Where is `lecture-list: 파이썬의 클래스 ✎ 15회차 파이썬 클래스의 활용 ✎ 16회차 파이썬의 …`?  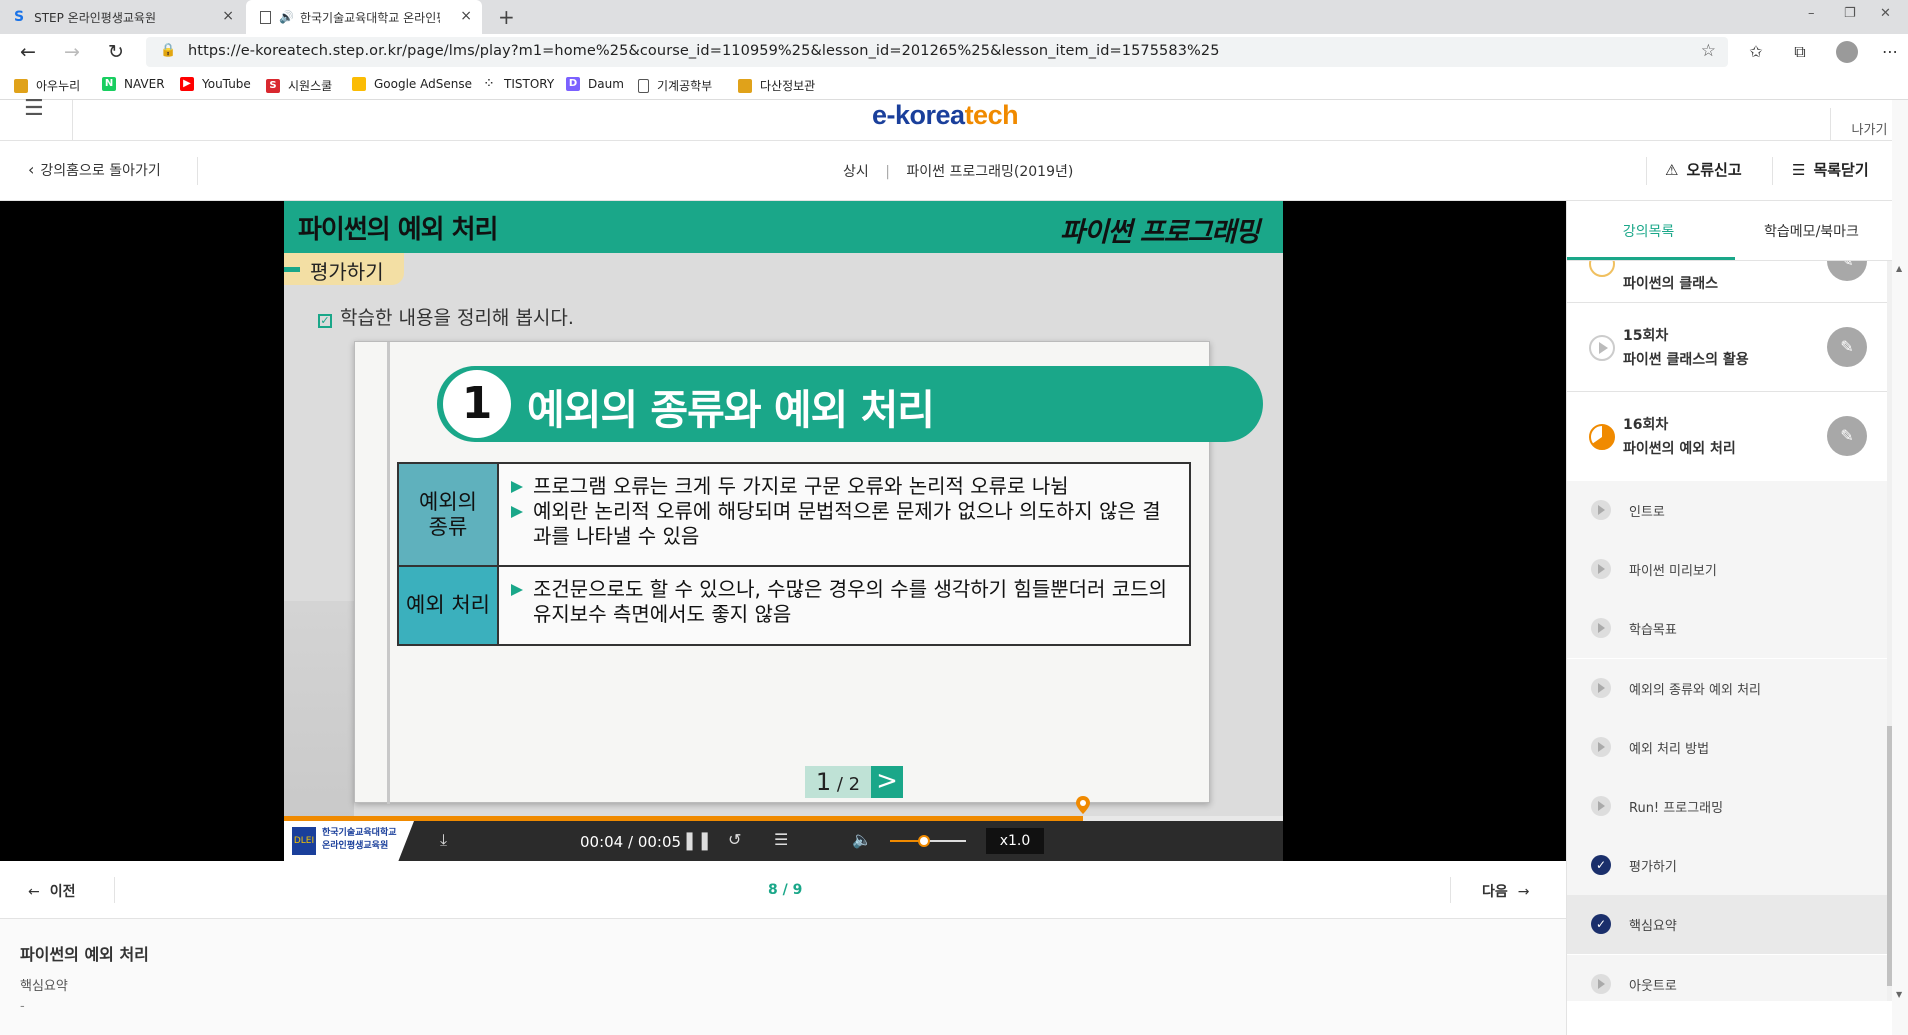
lecture-list: 파이썬의 클래스 ✎ 15회차 파이썬 클래스의 활용 ✎ 16회차 파이썬의 … is located at coordinates (1727, 631).